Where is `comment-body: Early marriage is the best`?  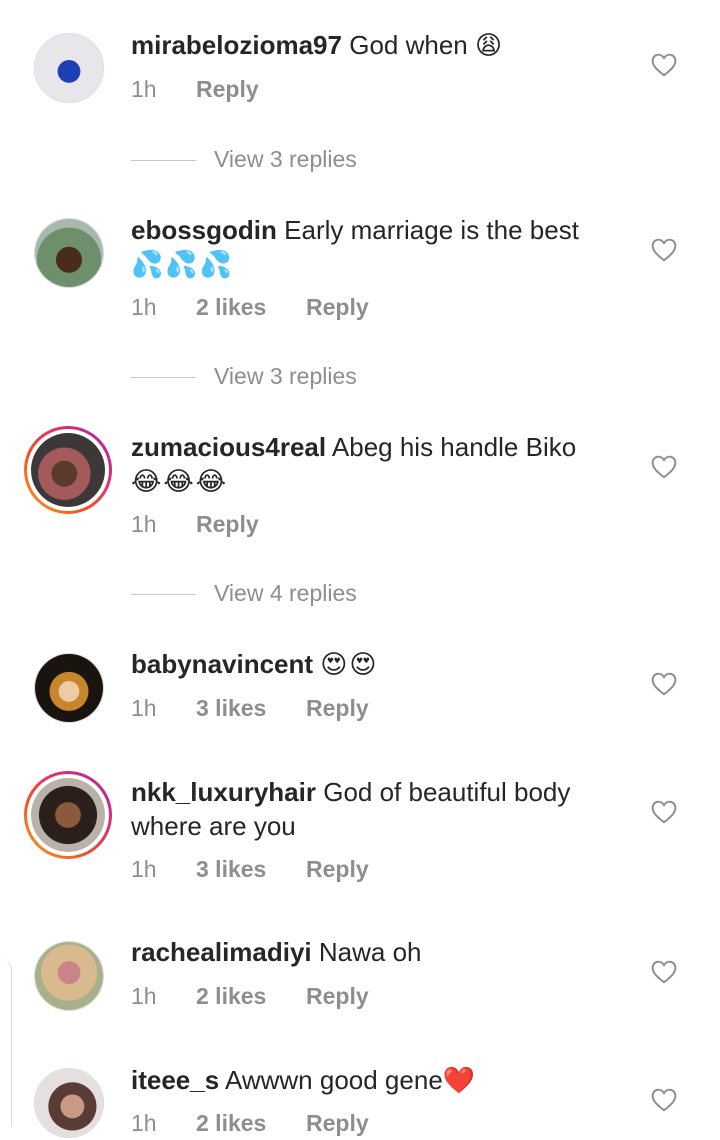
comment-body: Early marriage is the best is located at coordinates (431, 230).